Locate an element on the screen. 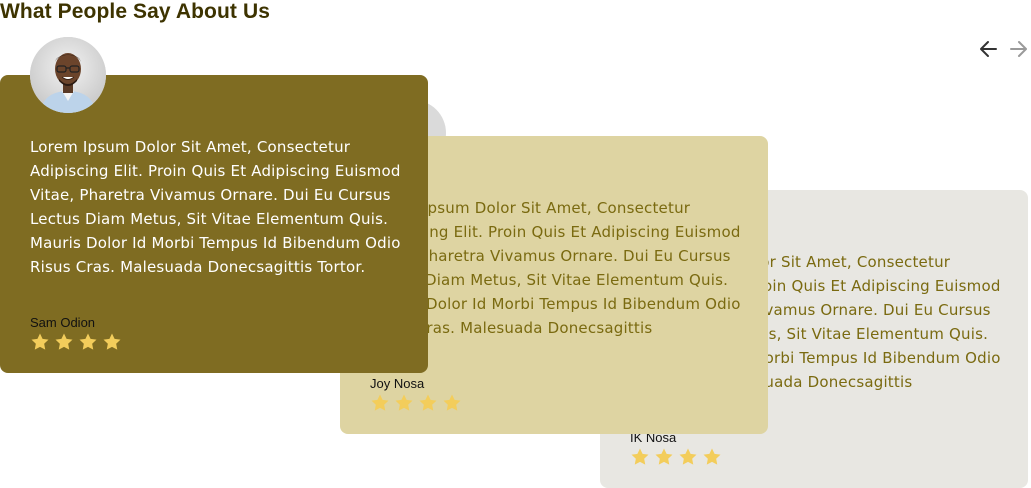 The height and width of the screenshot is (488, 1031). carousel-next-button is located at coordinates (1018, 49).